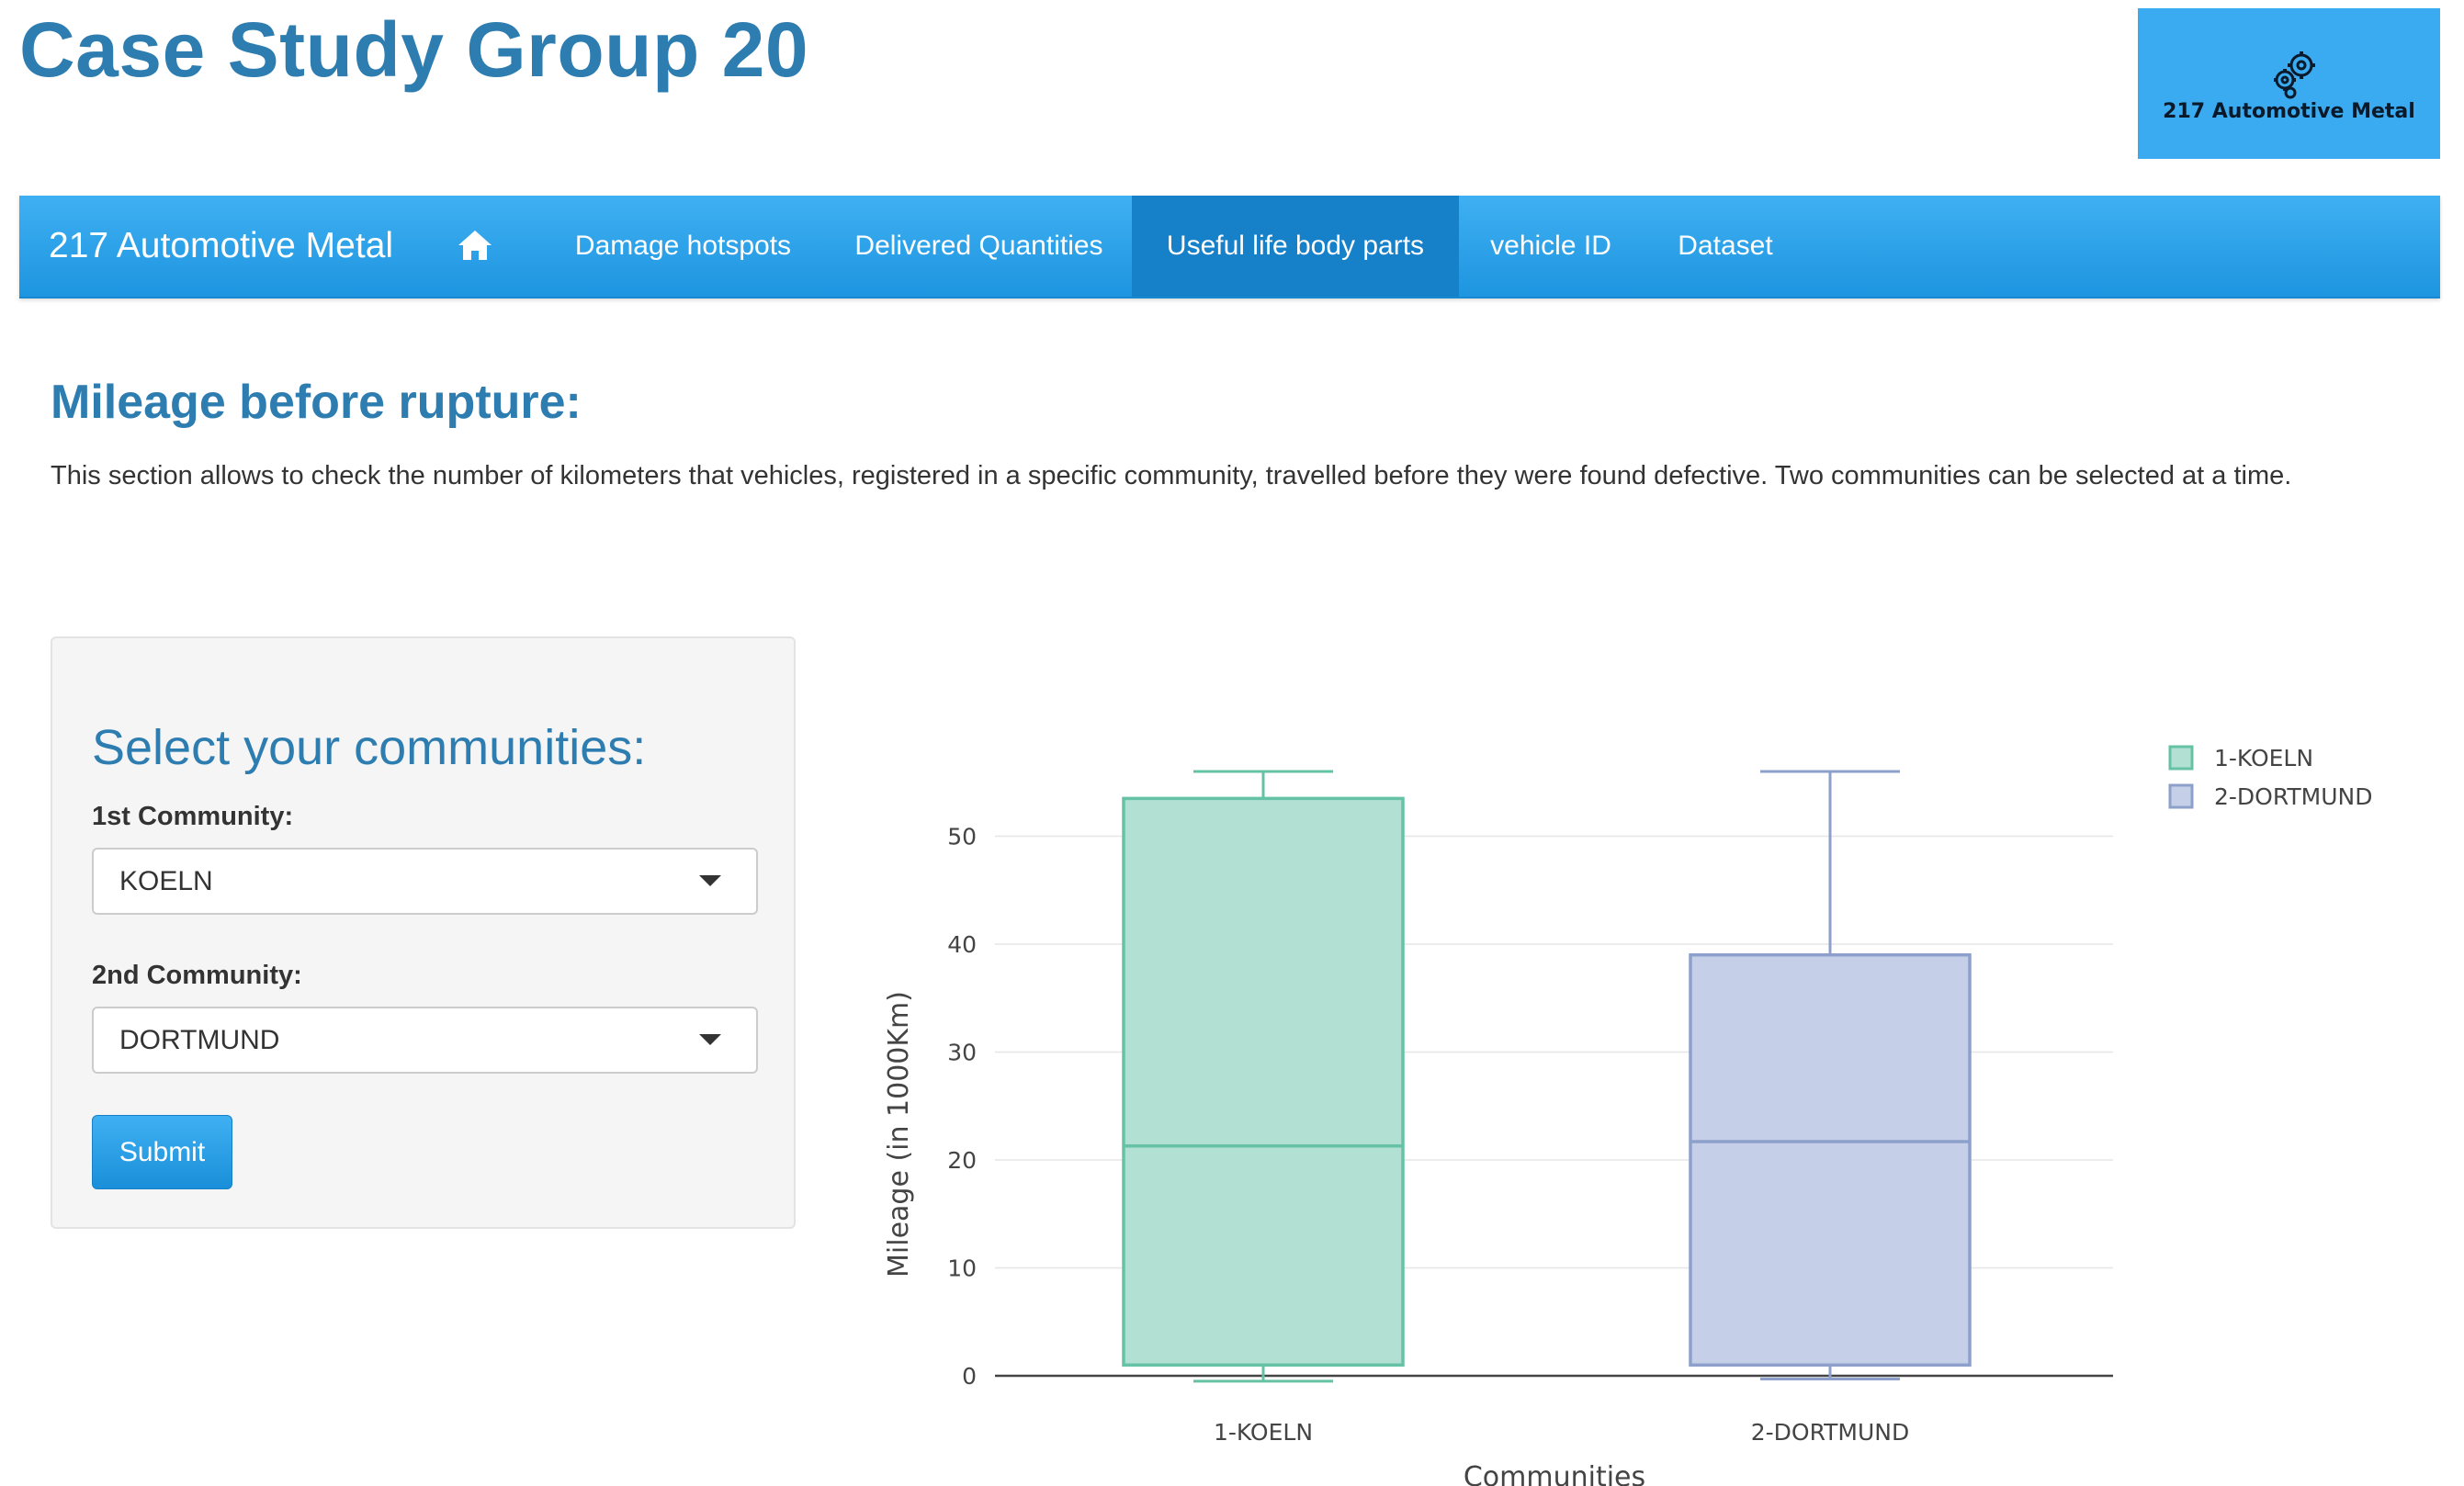 This screenshot has height=1486, width=2464. Describe the element at coordinates (962, 1053) in the screenshot. I see `y-tick-label: 30` at that location.